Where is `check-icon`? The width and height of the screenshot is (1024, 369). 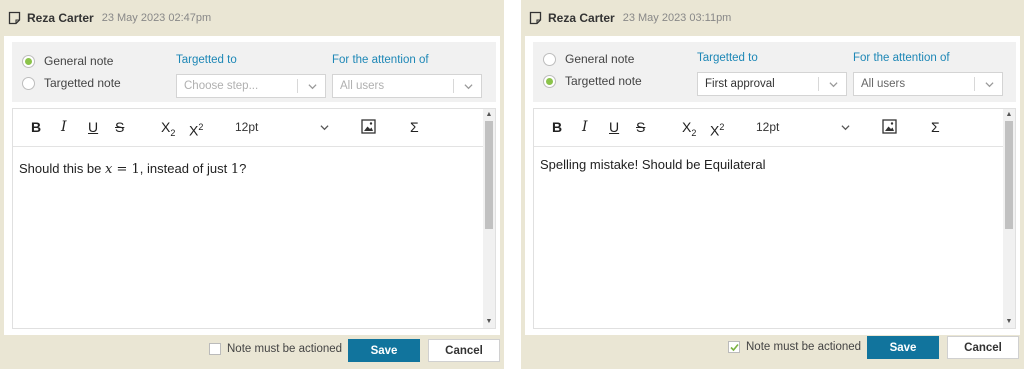 check-icon is located at coordinates (734, 347).